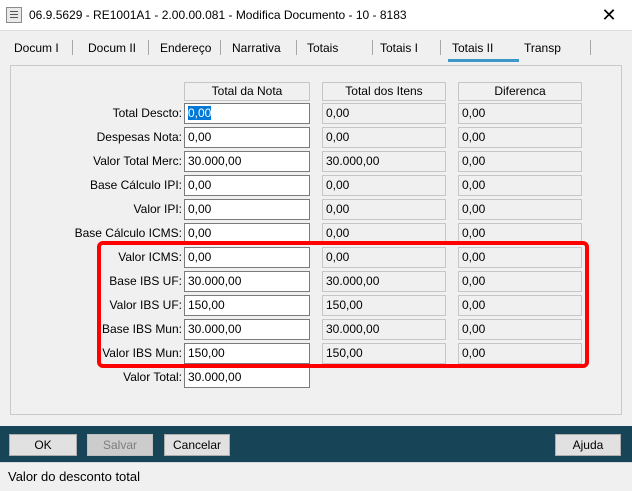 This screenshot has height=491, width=632. What do you see at coordinates (472, 48) in the screenshot?
I see `tab-totais-ii: Totais II` at bounding box center [472, 48].